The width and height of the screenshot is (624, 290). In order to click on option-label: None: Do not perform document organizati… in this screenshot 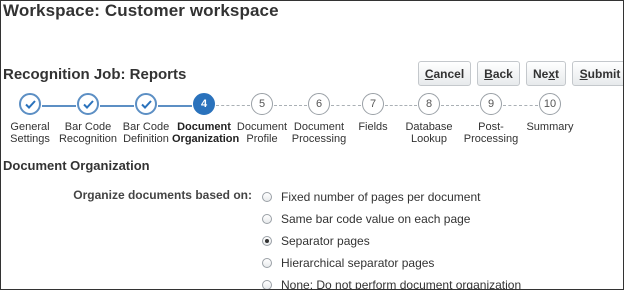, I will do `click(401, 283)`.